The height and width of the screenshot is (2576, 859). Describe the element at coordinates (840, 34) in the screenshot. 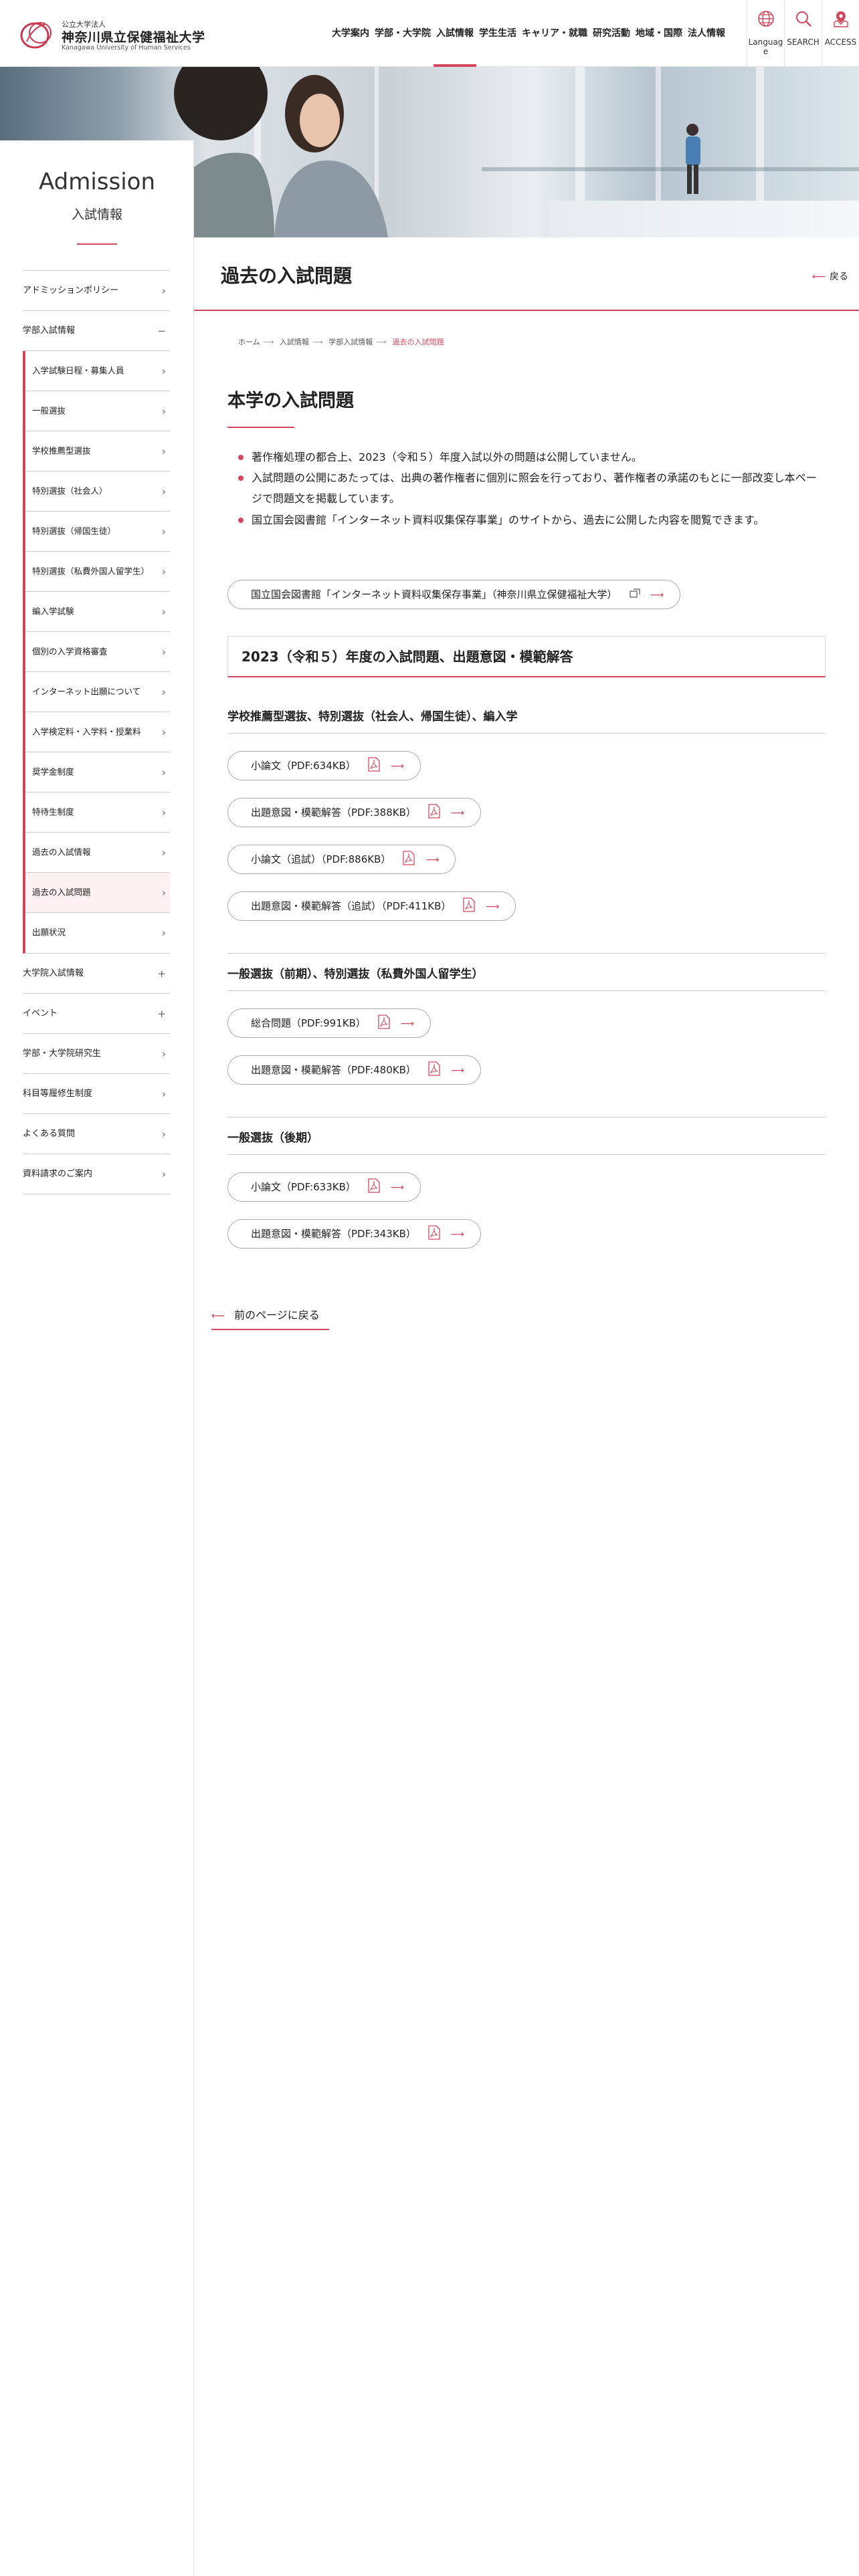

I see `access-button: ACCESS` at that location.